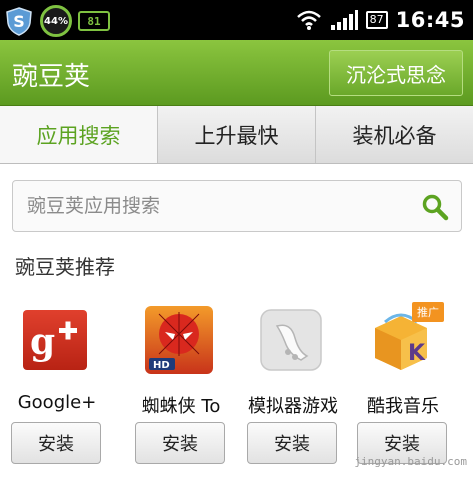  I want to click on app-title: 豌豆荚, so click(51, 77).